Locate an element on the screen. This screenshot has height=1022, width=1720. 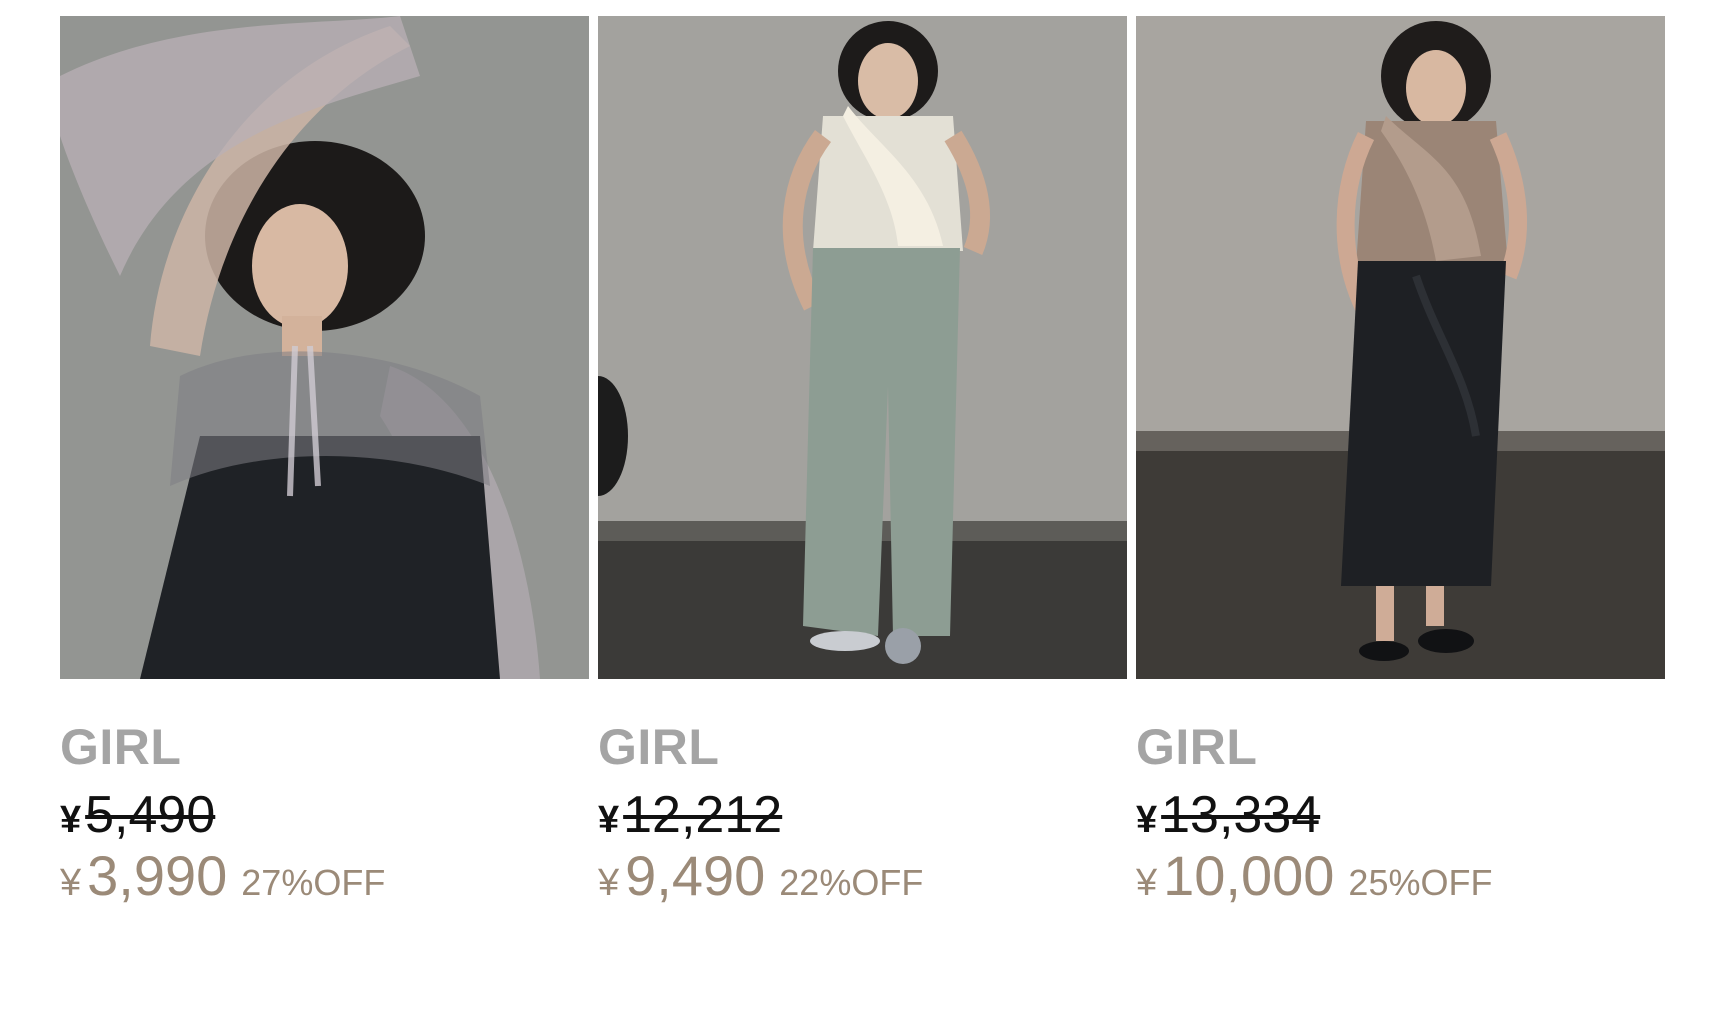
sale-price: ¥ 10,000 25%OFF is located at coordinates (1400, 879).